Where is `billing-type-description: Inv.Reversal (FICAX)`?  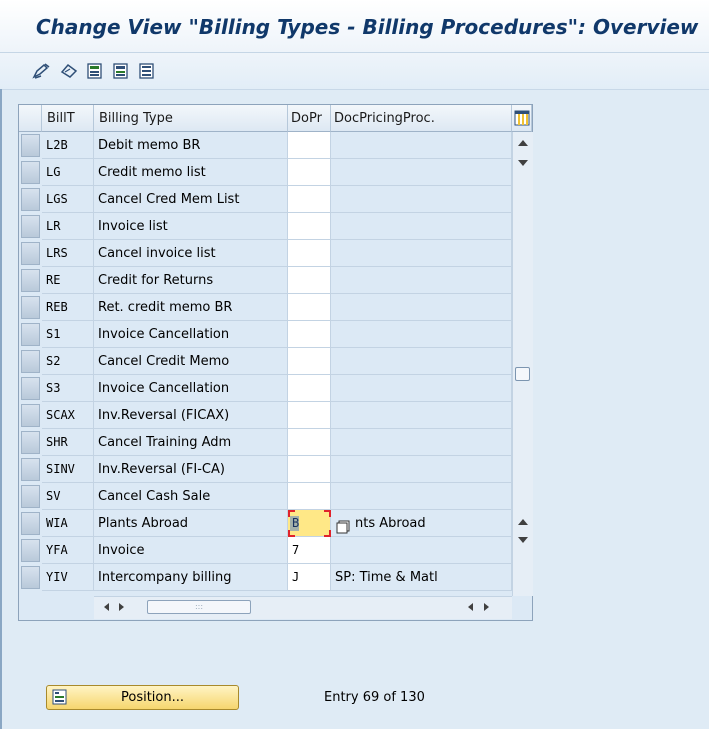 billing-type-description: Inv.Reversal (FICAX) is located at coordinates (191, 415).